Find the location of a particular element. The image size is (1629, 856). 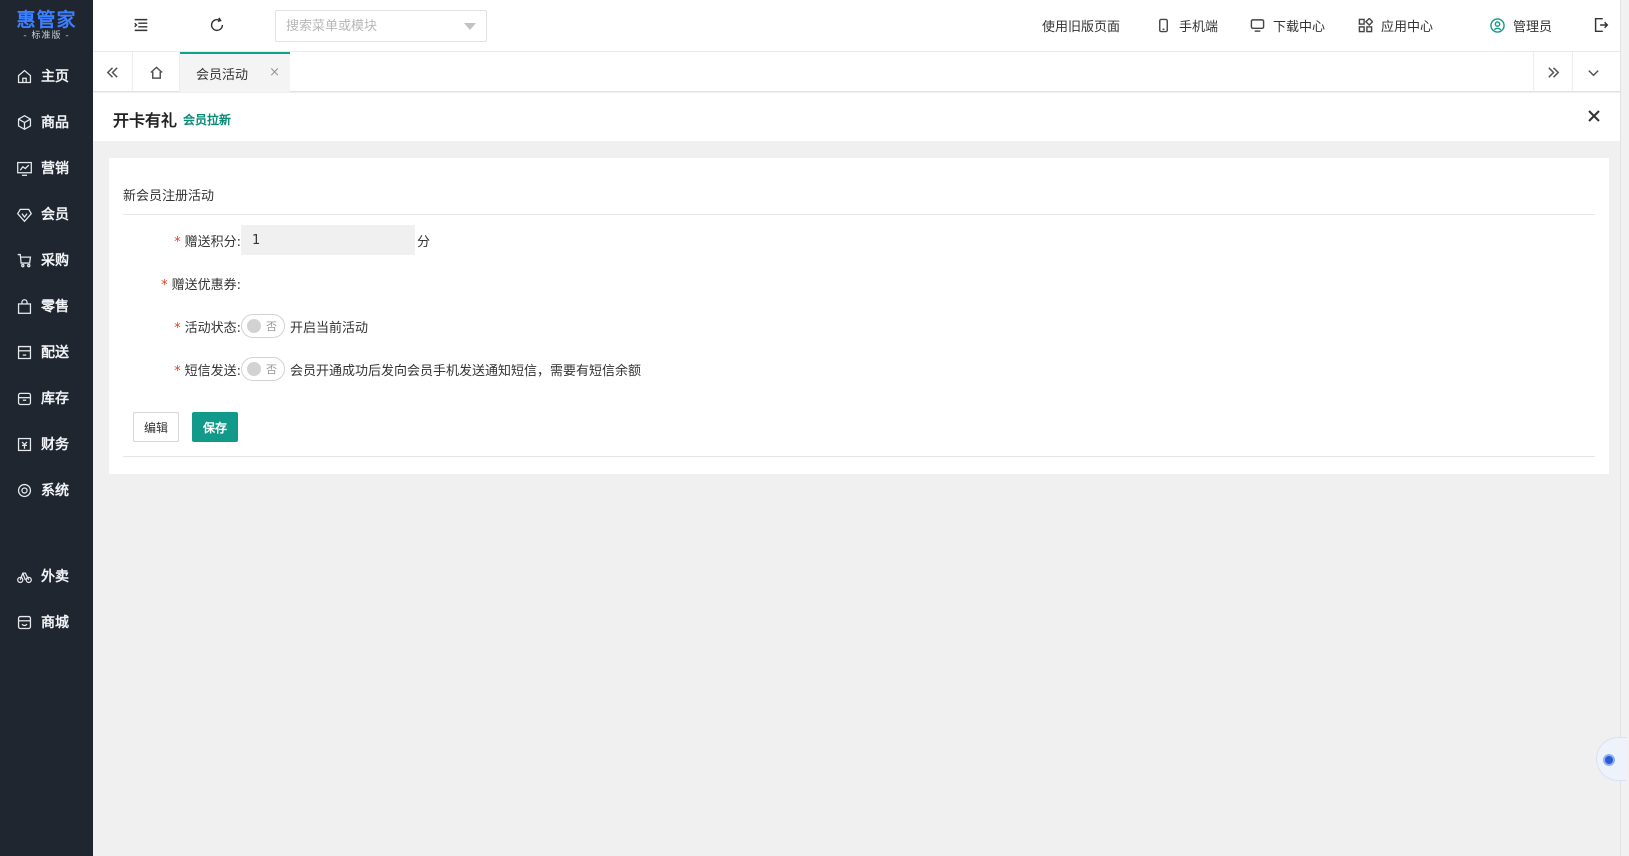

menu-collapse-icon is located at coordinates (141, 25).